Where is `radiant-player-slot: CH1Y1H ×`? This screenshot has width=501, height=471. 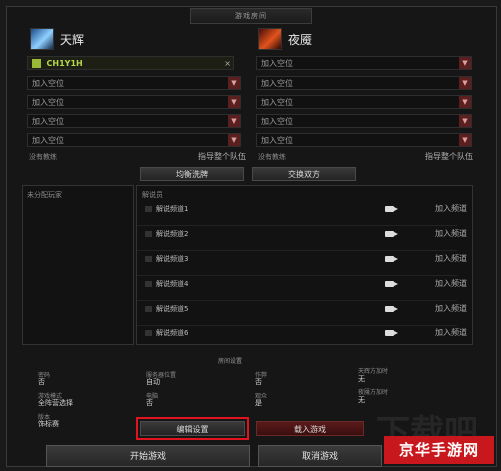
radiant-player-slot: CH1Y1H × is located at coordinates (130, 63).